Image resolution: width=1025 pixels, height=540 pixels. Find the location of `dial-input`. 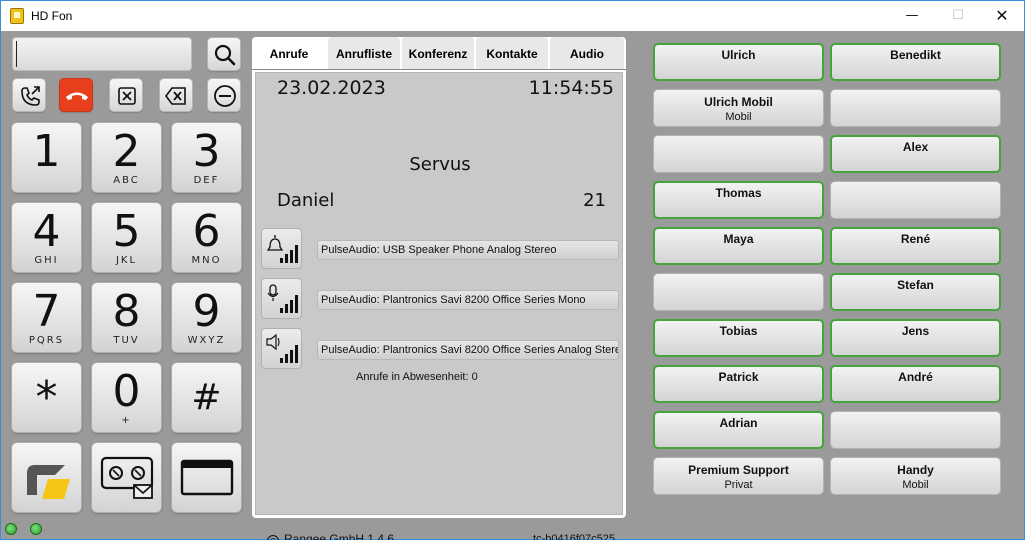

dial-input is located at coordinates (102, 54).